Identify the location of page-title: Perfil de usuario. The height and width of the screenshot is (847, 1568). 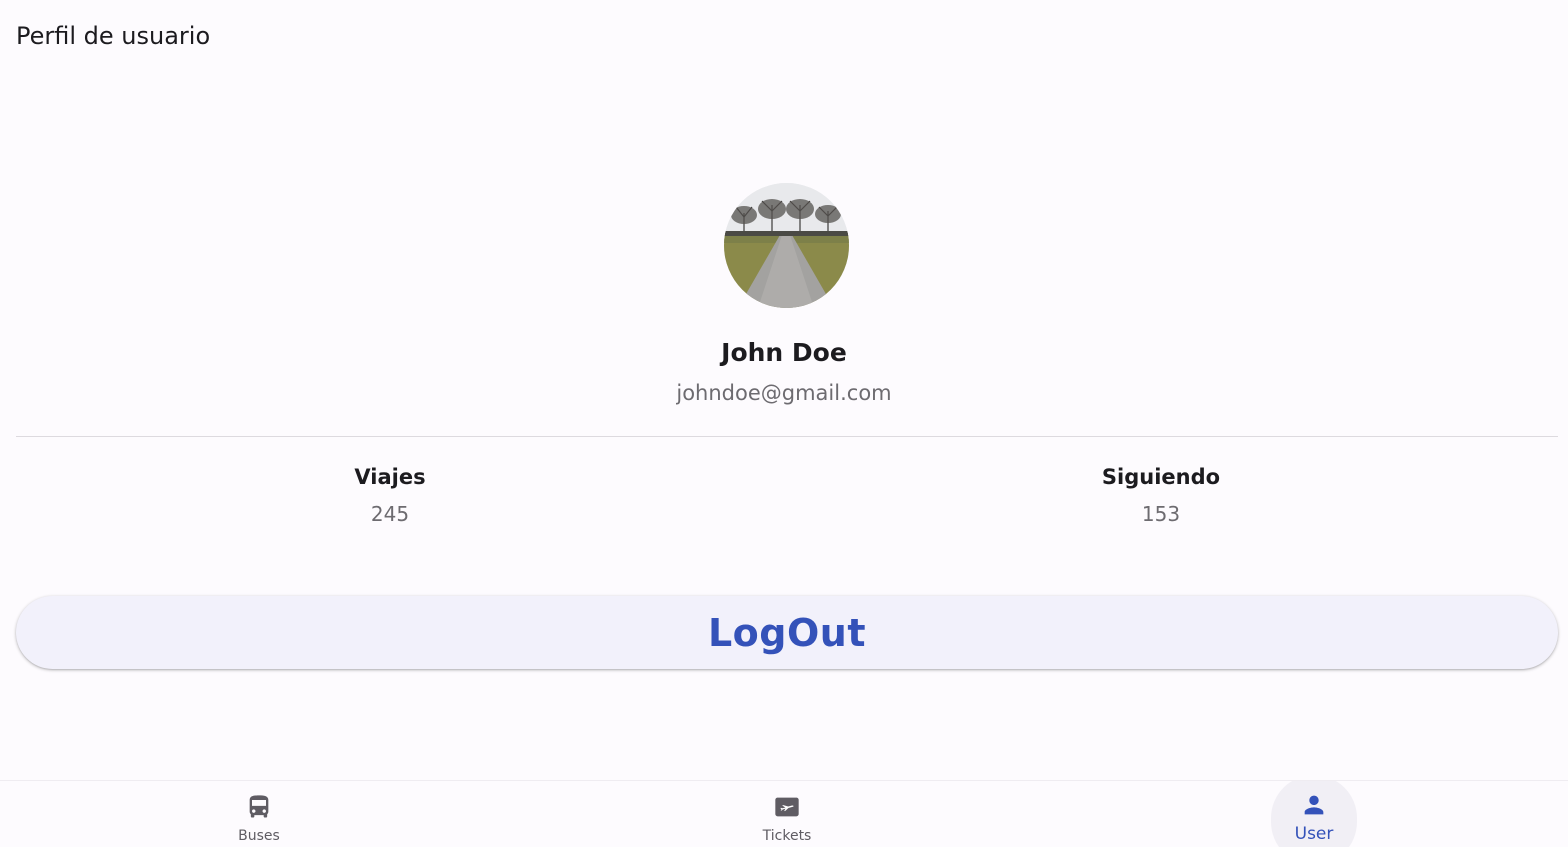
(113, 36).